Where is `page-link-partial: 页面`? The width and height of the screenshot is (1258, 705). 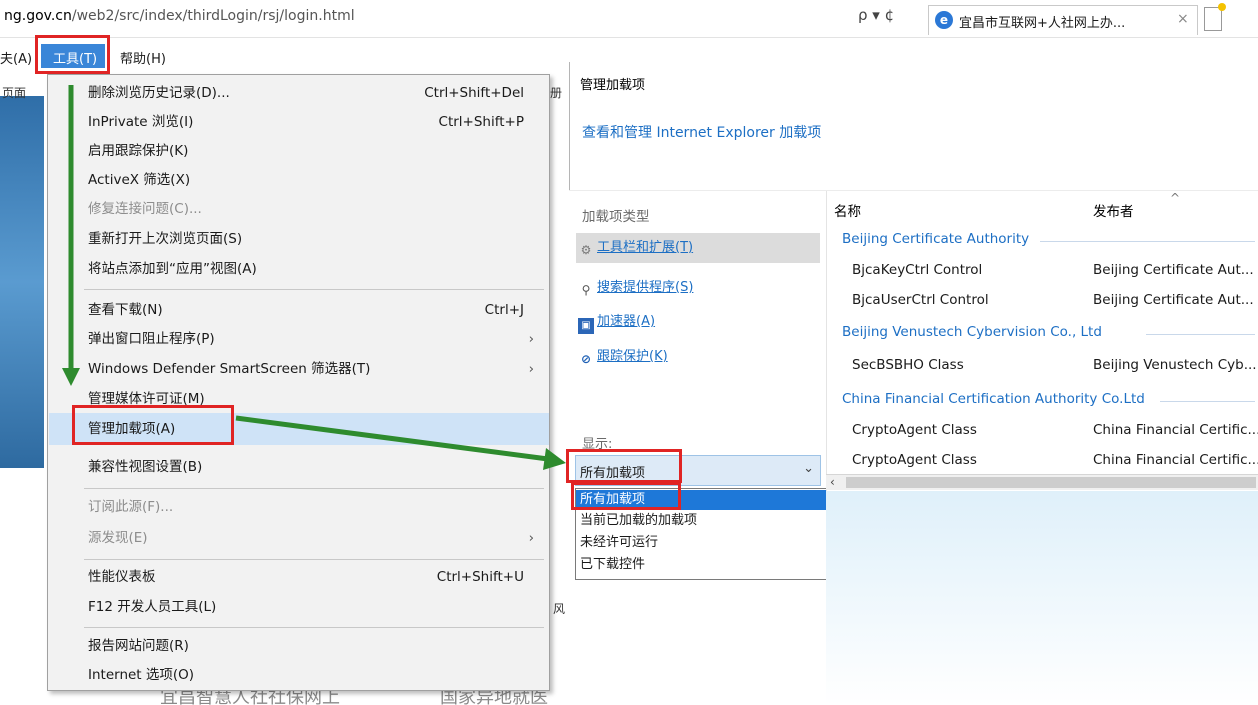 page-link-partial: 页面 is located at coordinates (14, 92).